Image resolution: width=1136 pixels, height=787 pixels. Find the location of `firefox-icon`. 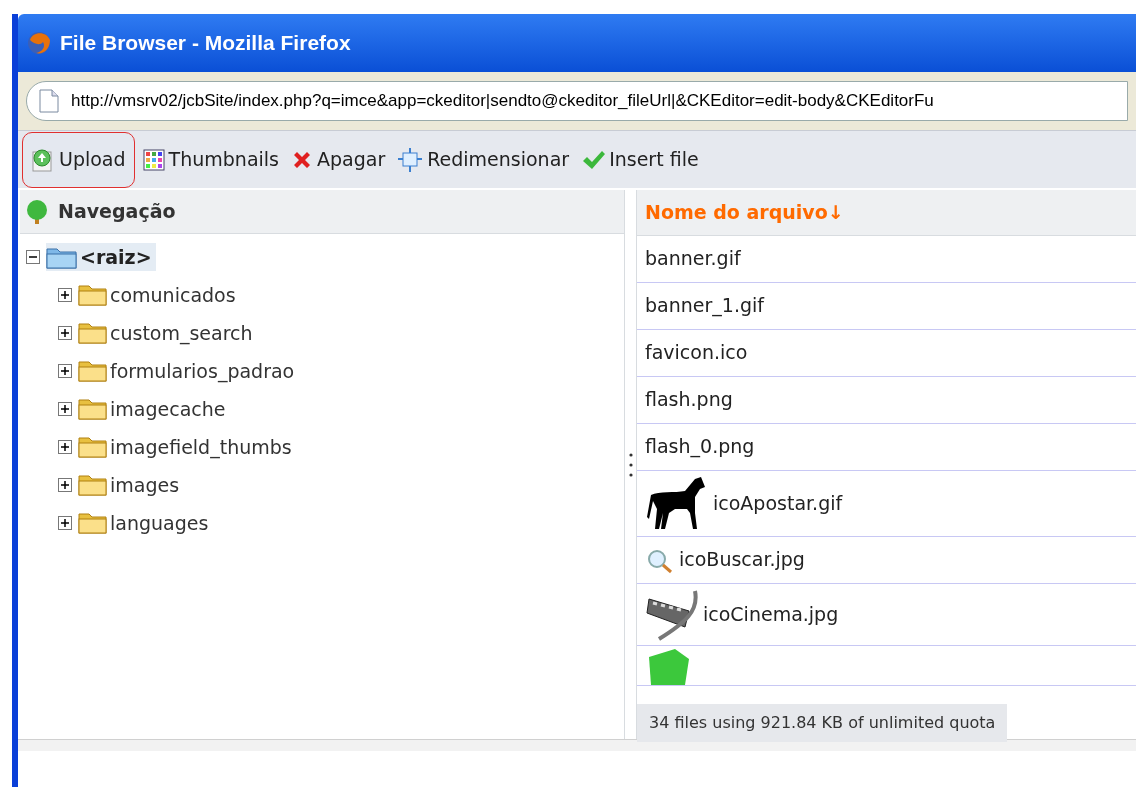

firefox-icon is located at coordinates (39, 43).